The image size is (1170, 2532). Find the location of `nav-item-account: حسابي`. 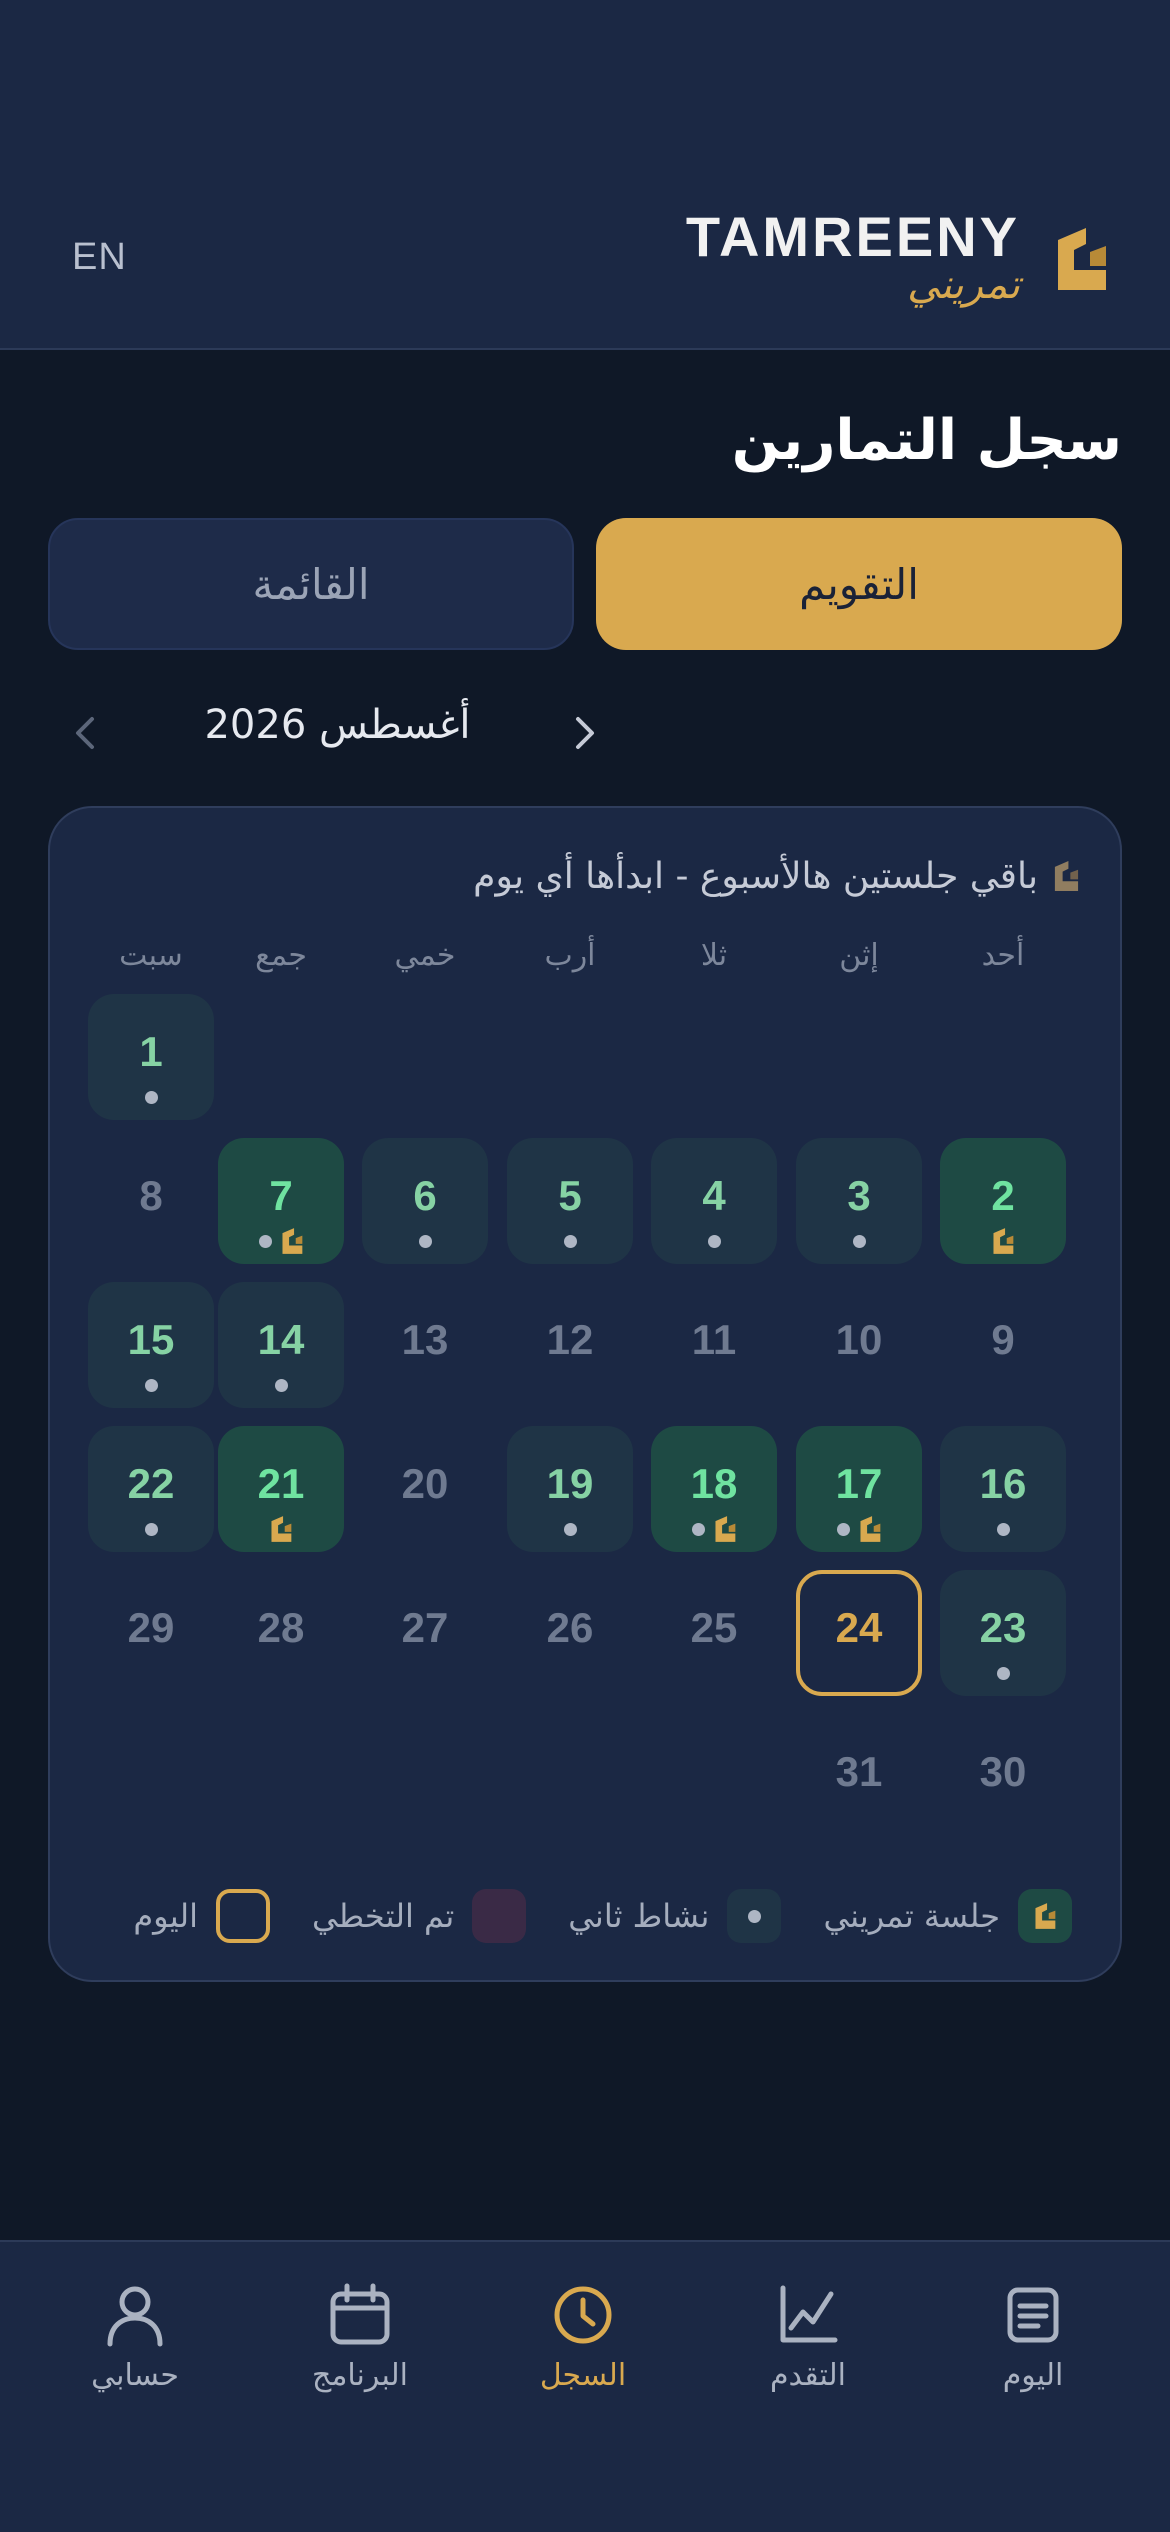

nav-item-account: حسابي is located at coordinates (135, 2347).